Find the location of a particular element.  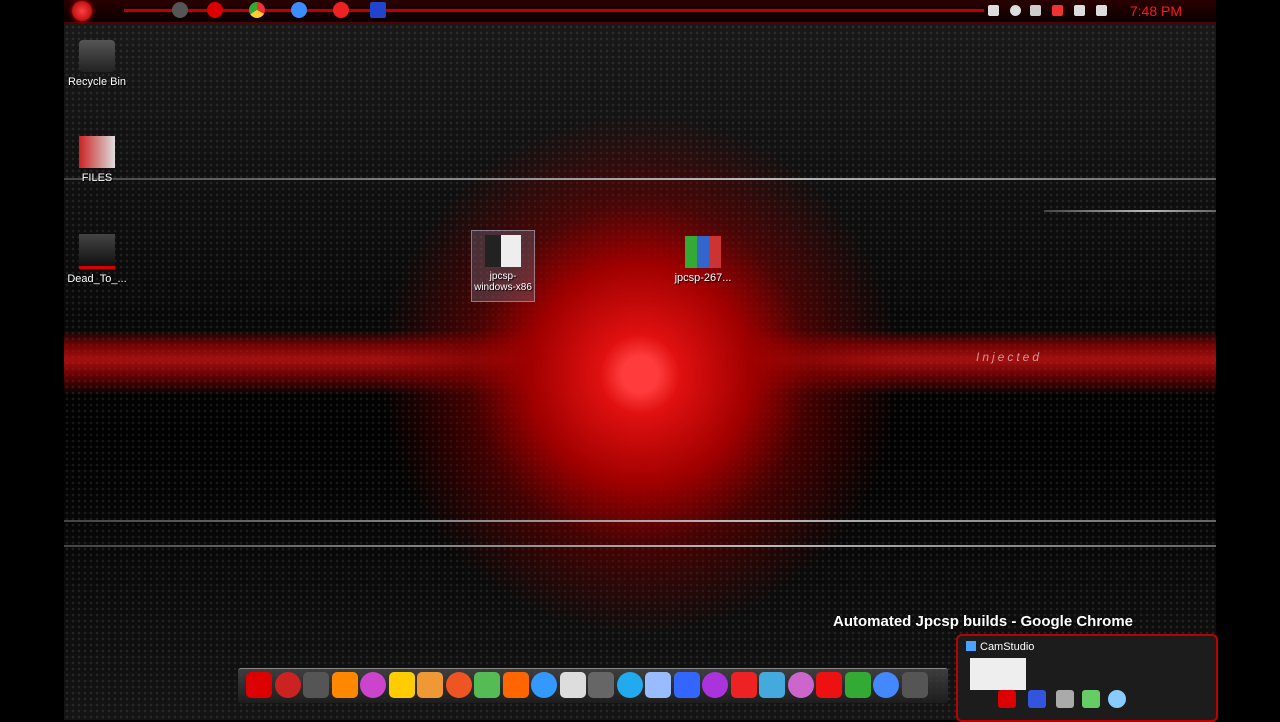

start-orb-icon is located at coordinates (82, 11).